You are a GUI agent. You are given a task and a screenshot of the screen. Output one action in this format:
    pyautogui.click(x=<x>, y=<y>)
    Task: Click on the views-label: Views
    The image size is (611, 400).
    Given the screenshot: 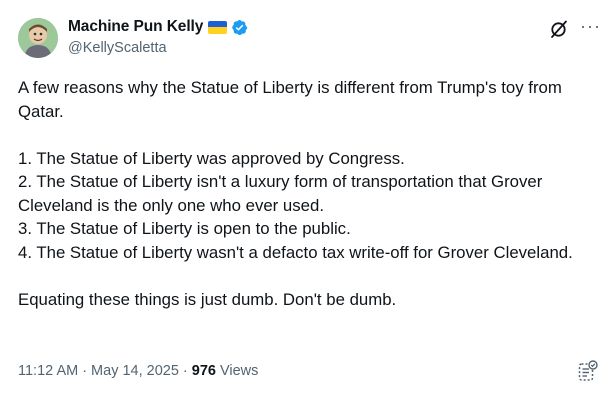 What is the action you would take?
    pyautogui.click(x=239, y=371)
    